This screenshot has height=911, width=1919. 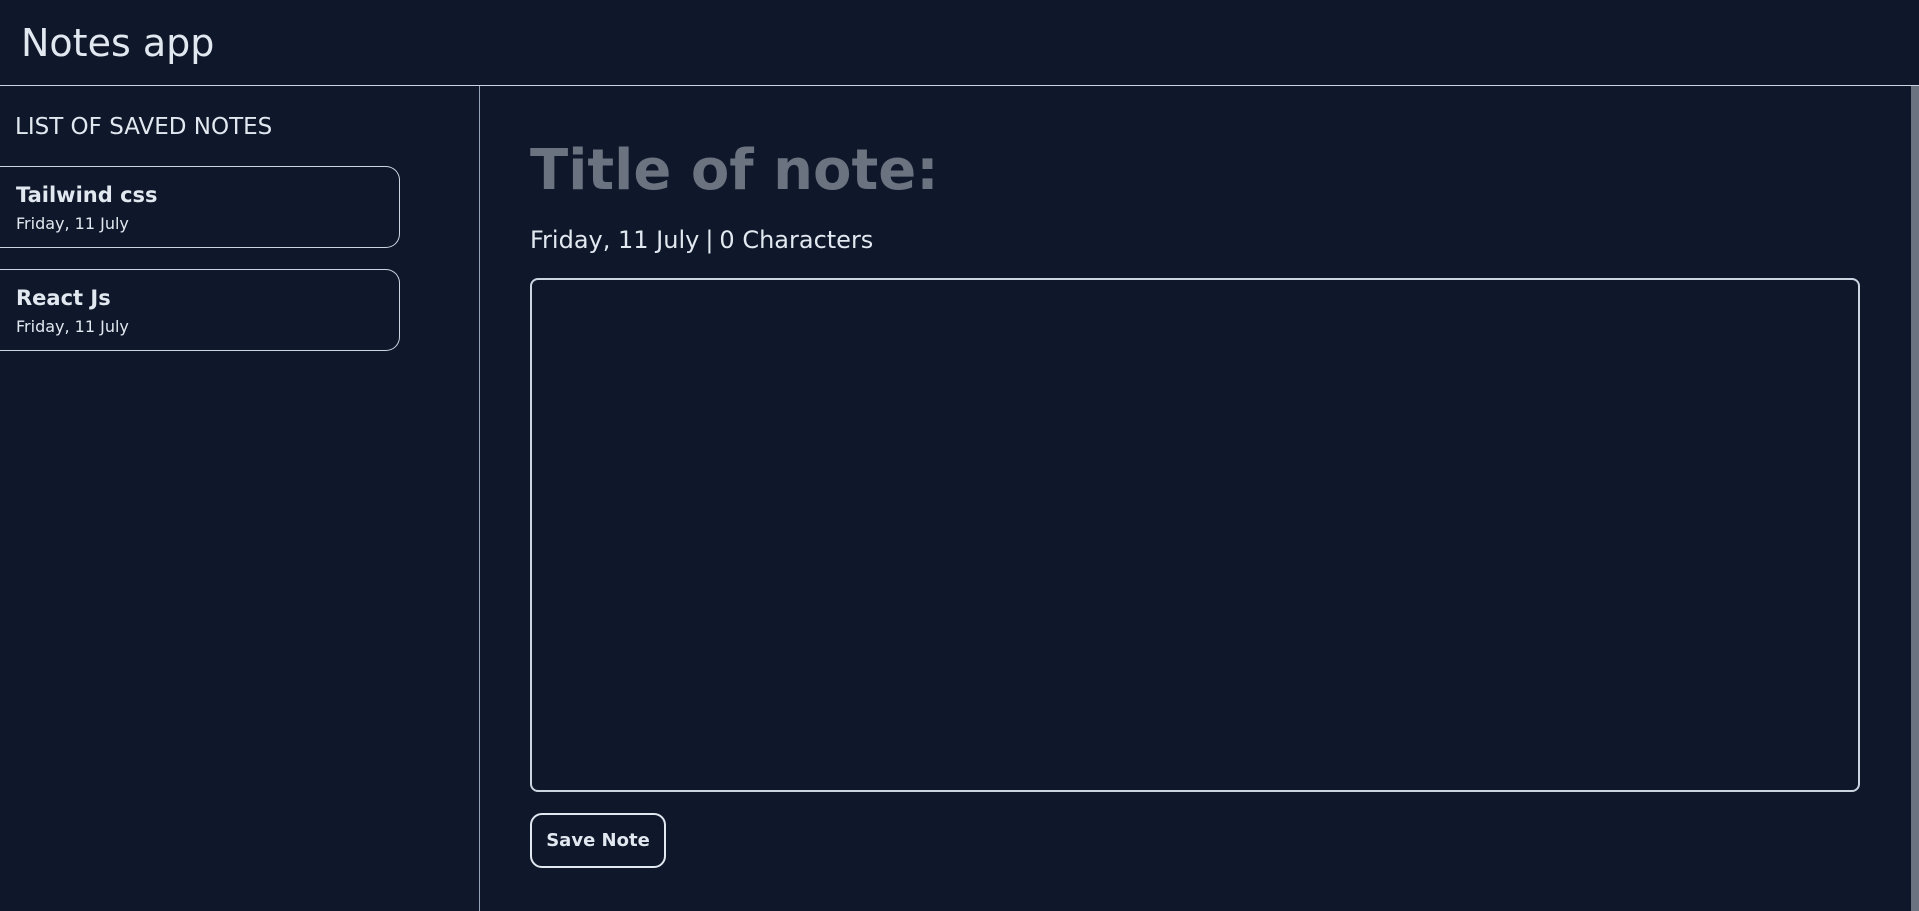 What do you see at coordinates (796, 240) in the screenshot?
I see `character-count: 0 Characters` at bounding box center [796, 240].